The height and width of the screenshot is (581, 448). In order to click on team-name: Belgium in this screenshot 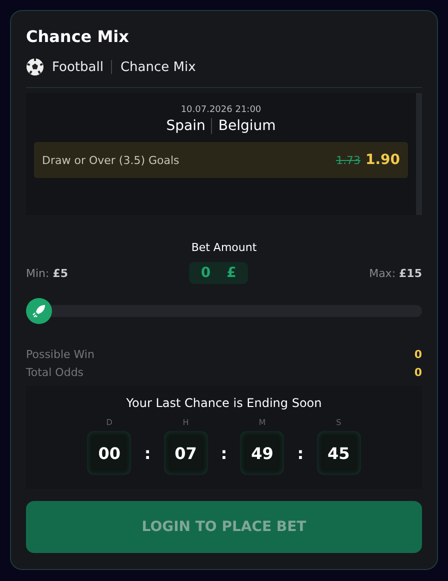, I will do `click(247, 126)`.